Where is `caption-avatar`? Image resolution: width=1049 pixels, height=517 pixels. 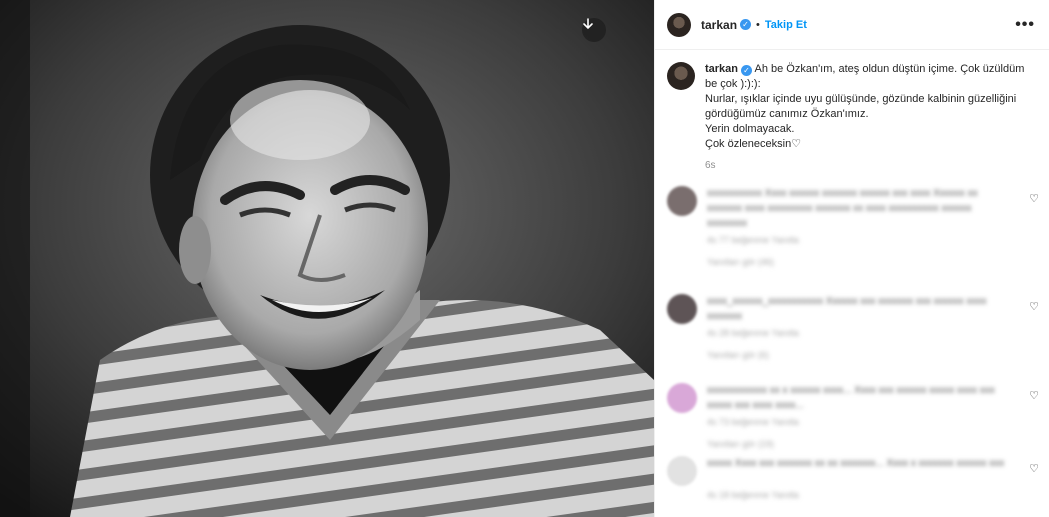
caption-avatar is located at coordinates (681, 76).